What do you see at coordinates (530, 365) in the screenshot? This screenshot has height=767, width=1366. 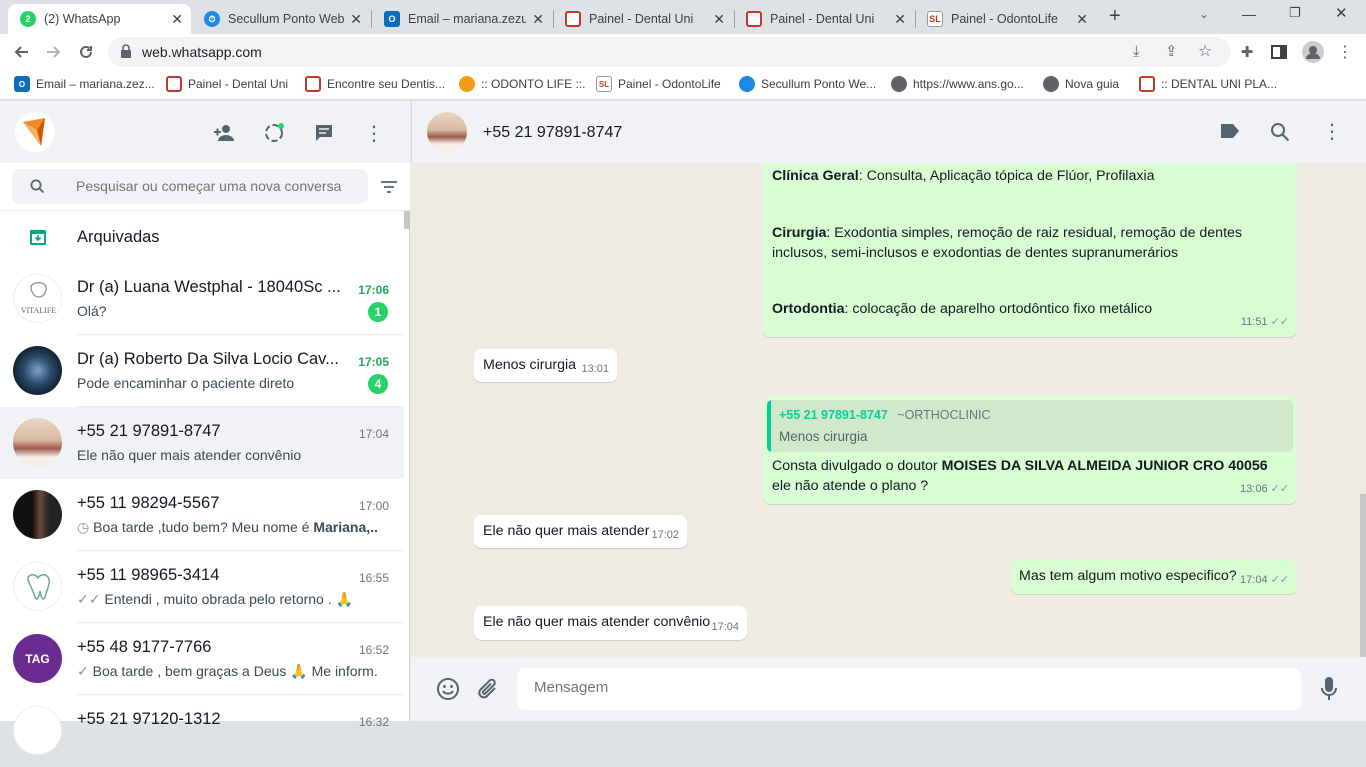 I see `message-text: Menos cirurgia` at bounding box center [530, 365].